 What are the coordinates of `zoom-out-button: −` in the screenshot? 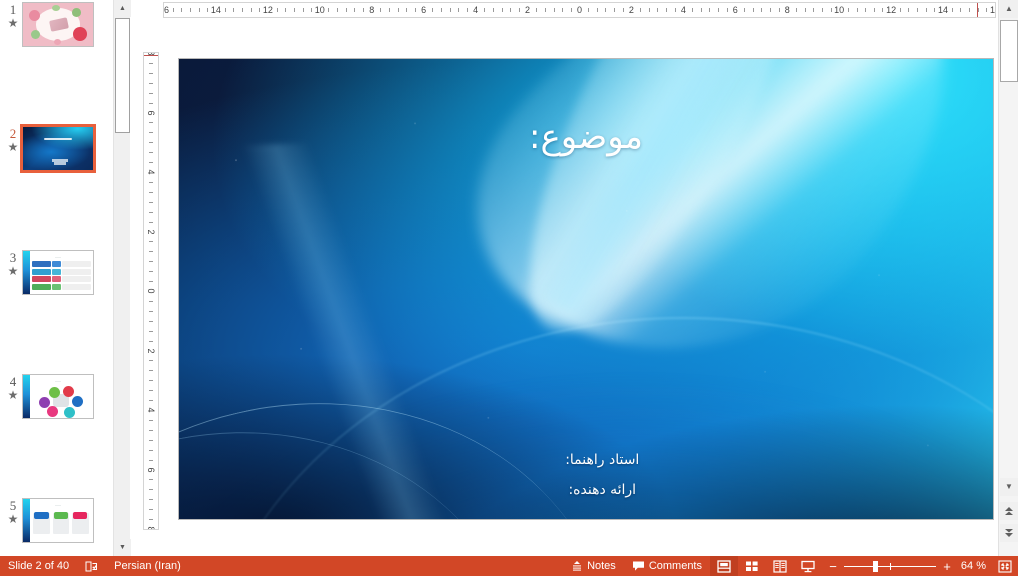 It's located at (833, 566).